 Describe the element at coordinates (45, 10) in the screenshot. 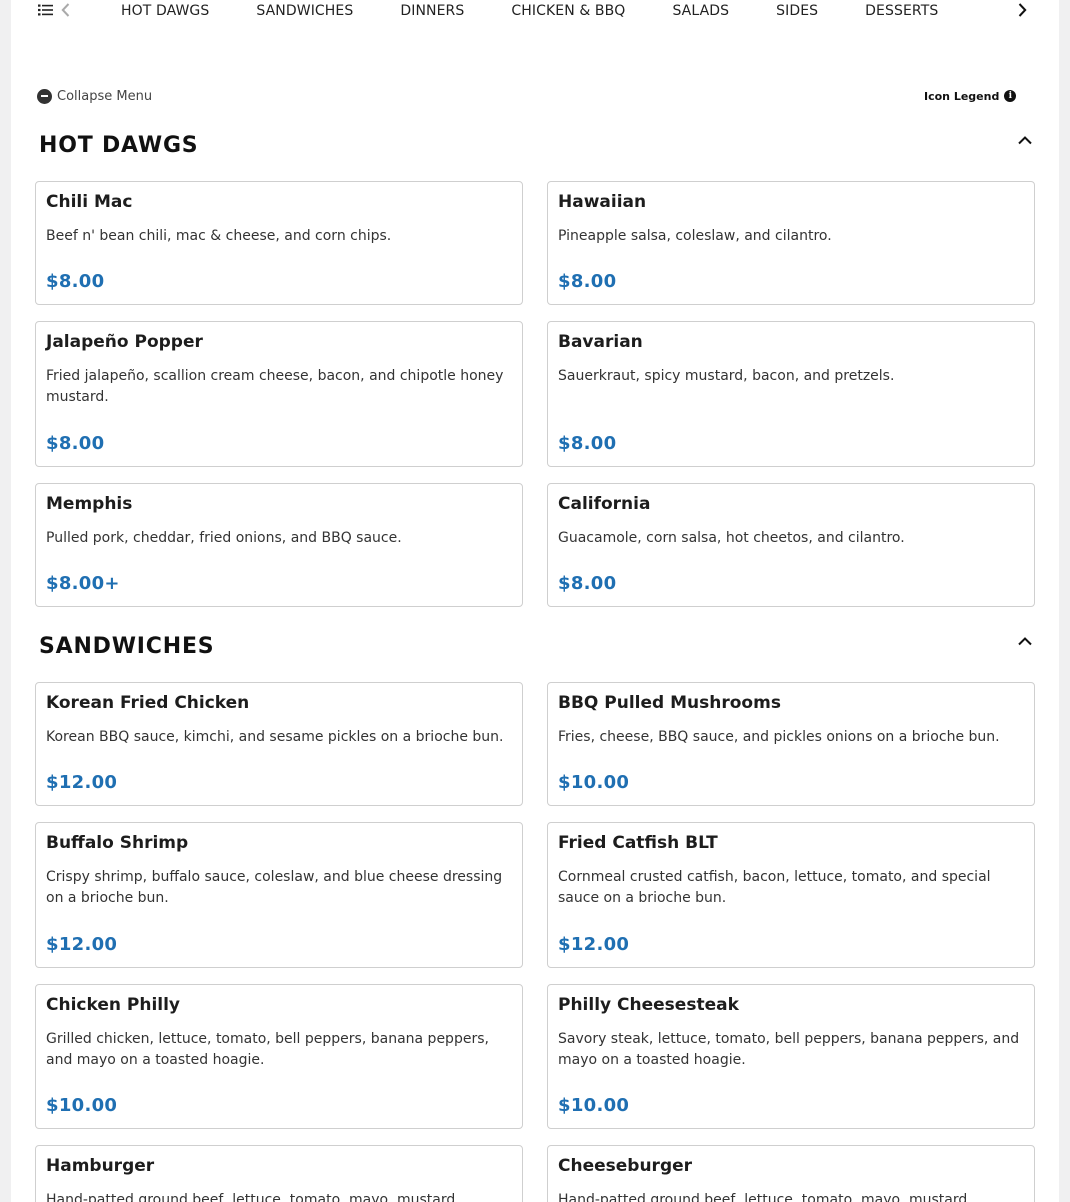

I see `list-icon` at that location.